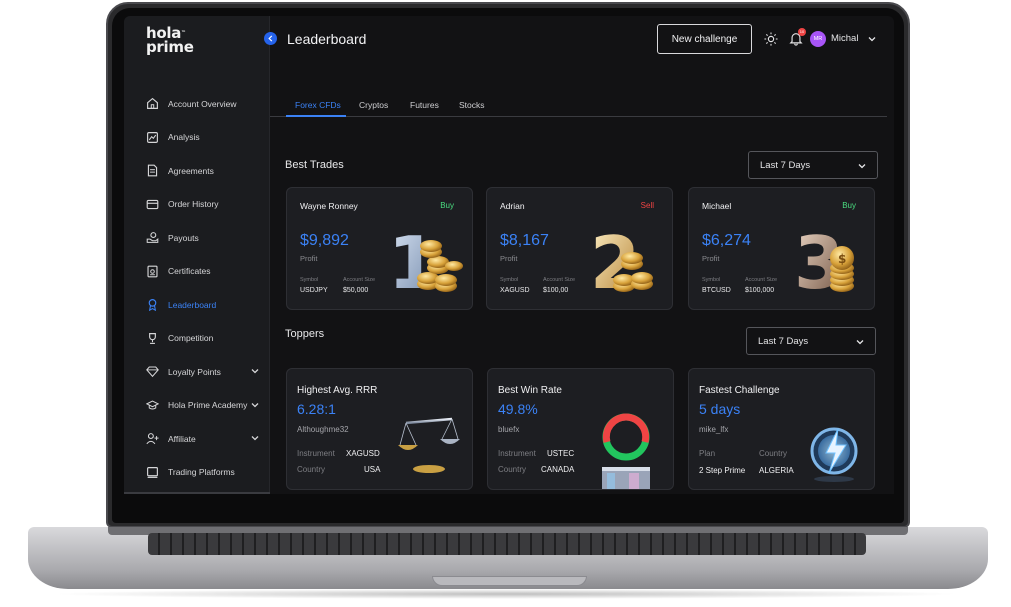 Image resolution: width=1011 pixels, height=607 pixels. What do you see at coordinates (844, 38) in the screenshot?
I see `user-name: Michal` at bounding box center [844, 38].